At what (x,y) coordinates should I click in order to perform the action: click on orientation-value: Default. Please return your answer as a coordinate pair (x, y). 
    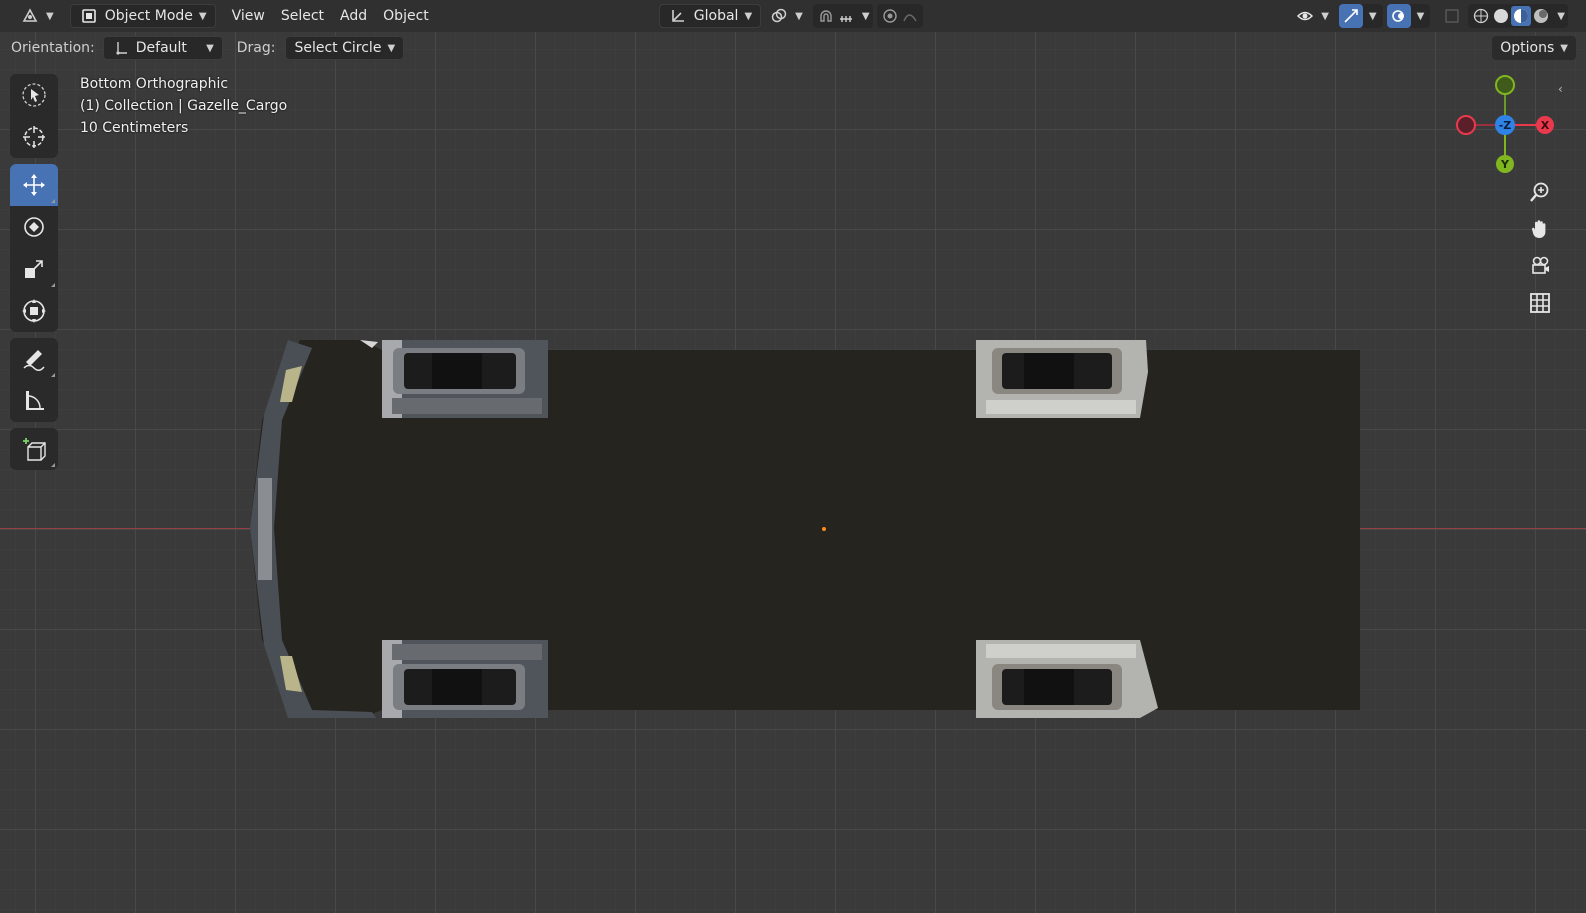
    Looking at the image, I should click on (161, 48).